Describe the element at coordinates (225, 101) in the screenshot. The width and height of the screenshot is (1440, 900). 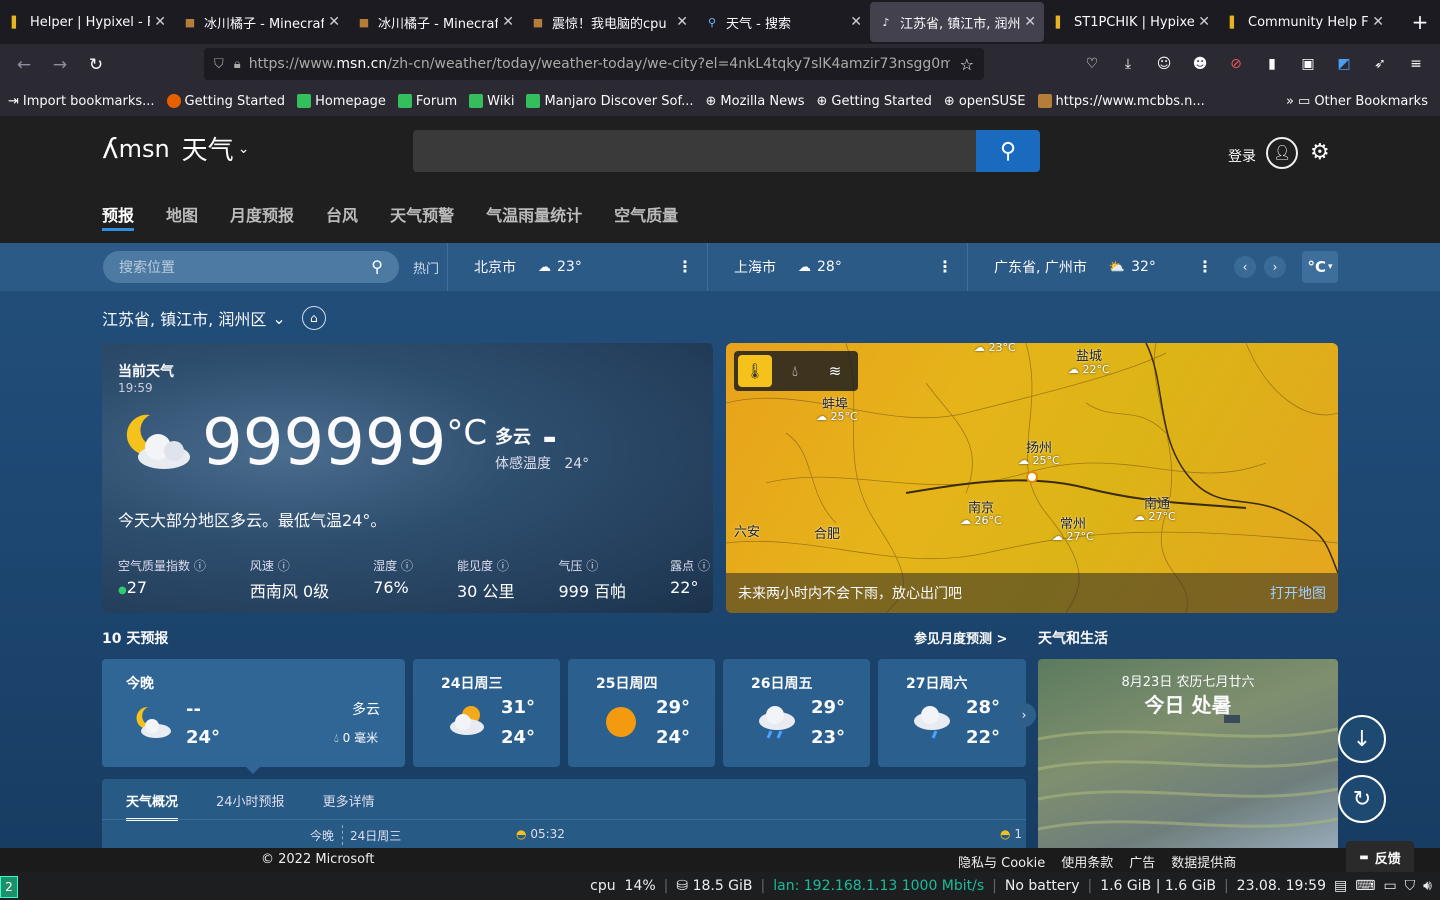
I see `bookmark-item: Getting Started` at that location.